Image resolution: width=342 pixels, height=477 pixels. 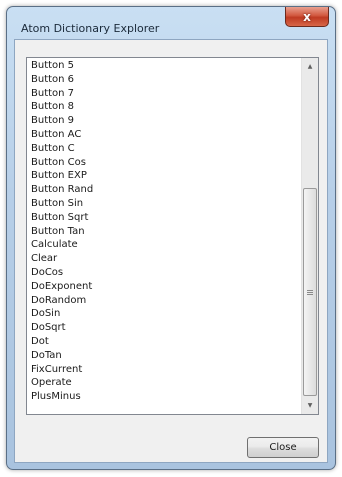 What do you see at coordinates (90, 28) in the screenshot?
I see `window-title: Atom Dictionary Explorer` at bounding box center [90, 28].